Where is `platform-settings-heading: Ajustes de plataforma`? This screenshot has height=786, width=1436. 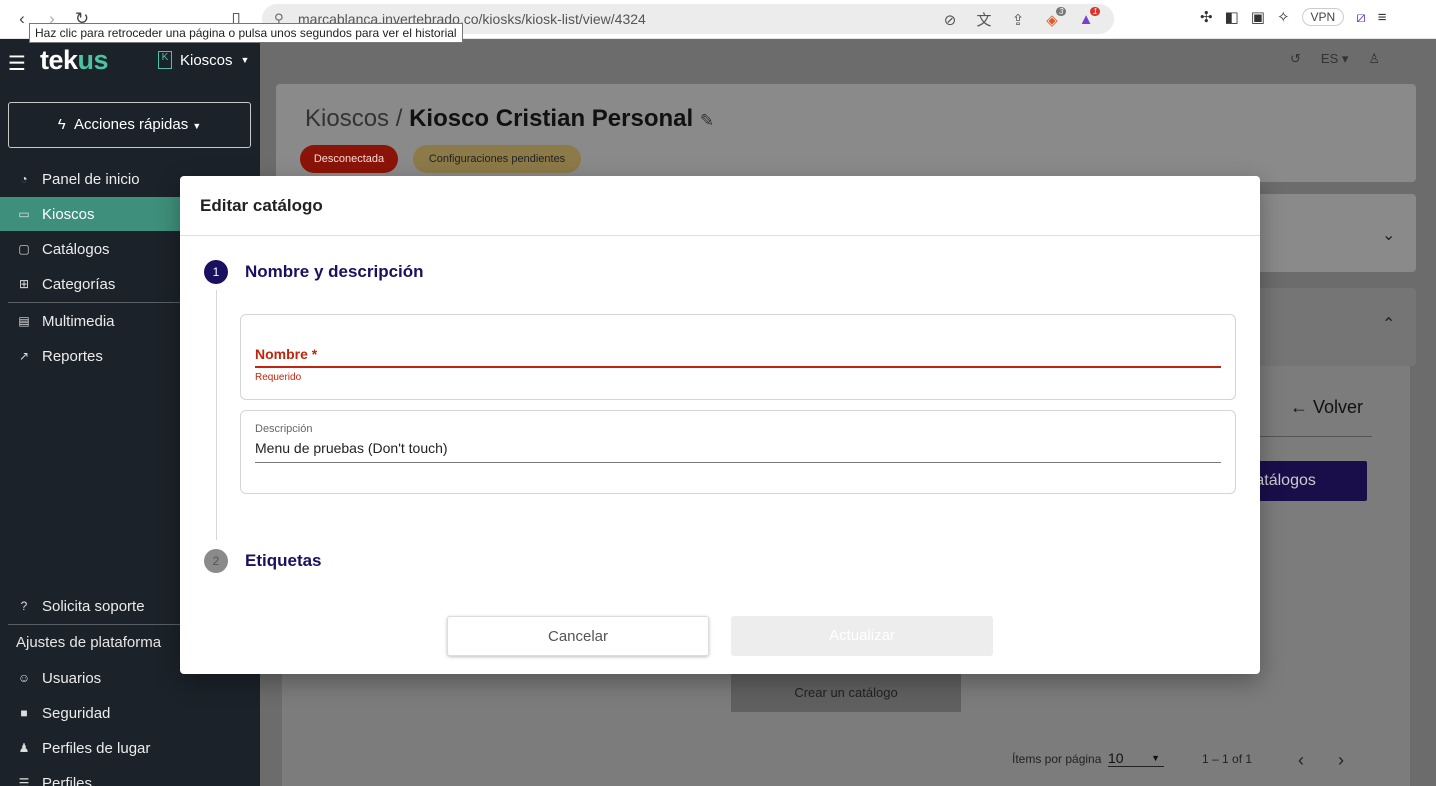 platform-settings-heading: Ajustes de plataforma is located at coordinates (89, 642).